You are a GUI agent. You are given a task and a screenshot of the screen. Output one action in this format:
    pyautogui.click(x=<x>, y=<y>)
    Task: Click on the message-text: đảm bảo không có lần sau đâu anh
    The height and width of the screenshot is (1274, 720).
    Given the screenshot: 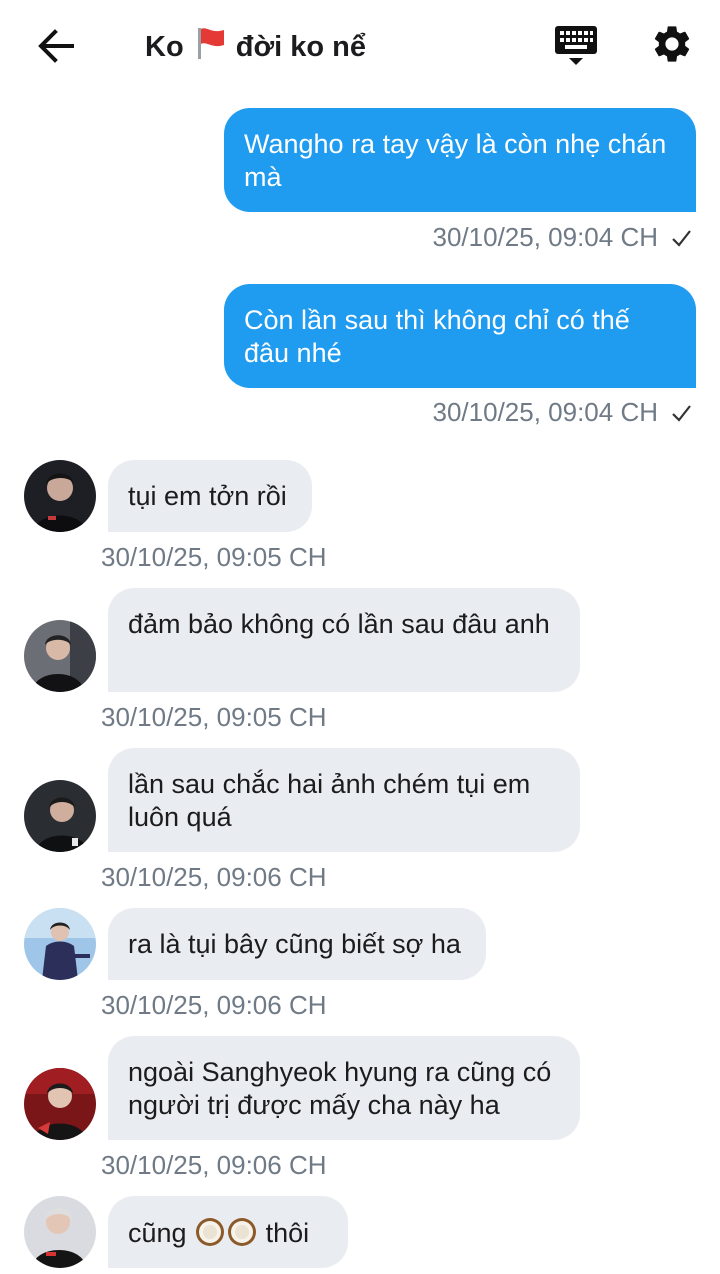 What is the action you would take?
    pyautogui.click(x=339, y=624)
    